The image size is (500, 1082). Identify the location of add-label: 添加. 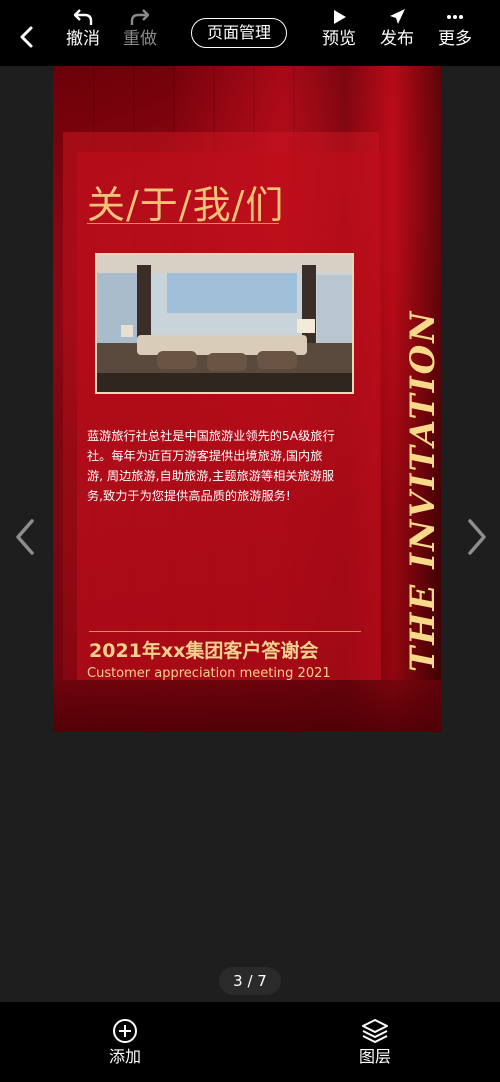
(124, 1056).